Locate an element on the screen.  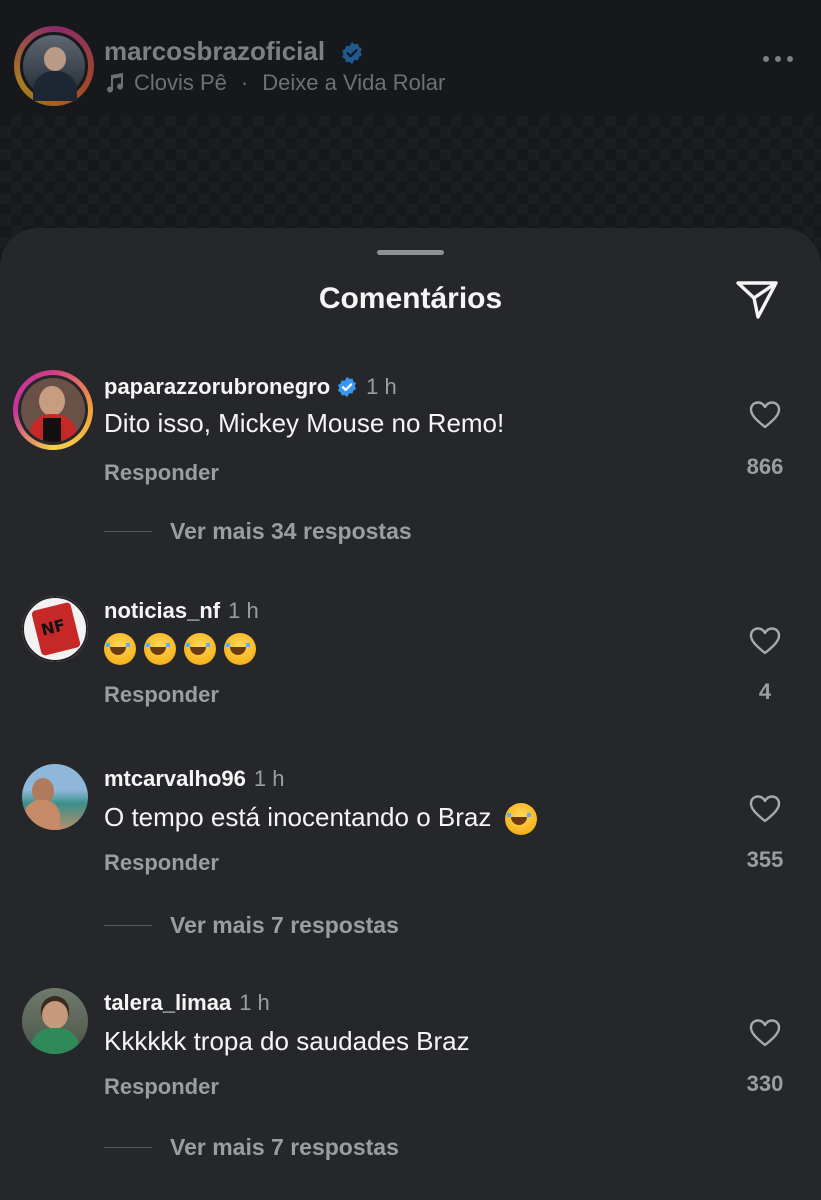
comment-username: paparazzorubronegro 1 h is located at coordinates (250, 387).